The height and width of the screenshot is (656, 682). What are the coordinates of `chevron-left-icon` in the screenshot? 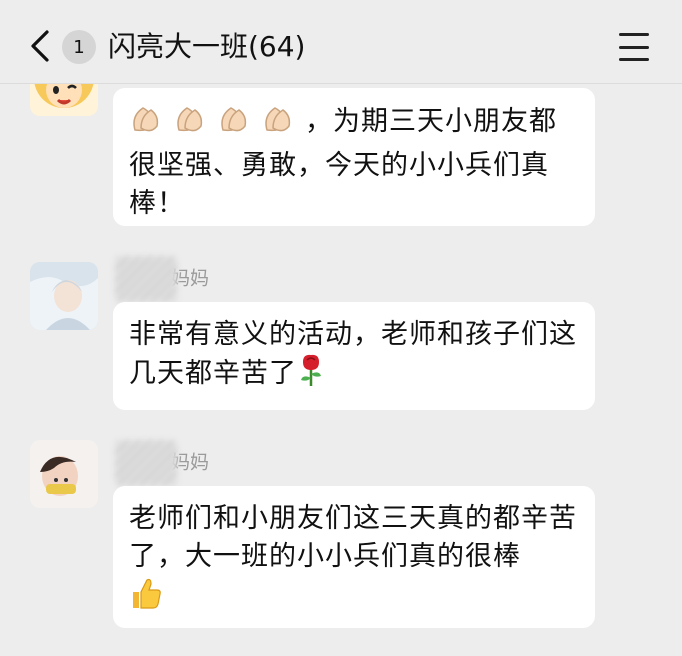 It's located at (40, 46).